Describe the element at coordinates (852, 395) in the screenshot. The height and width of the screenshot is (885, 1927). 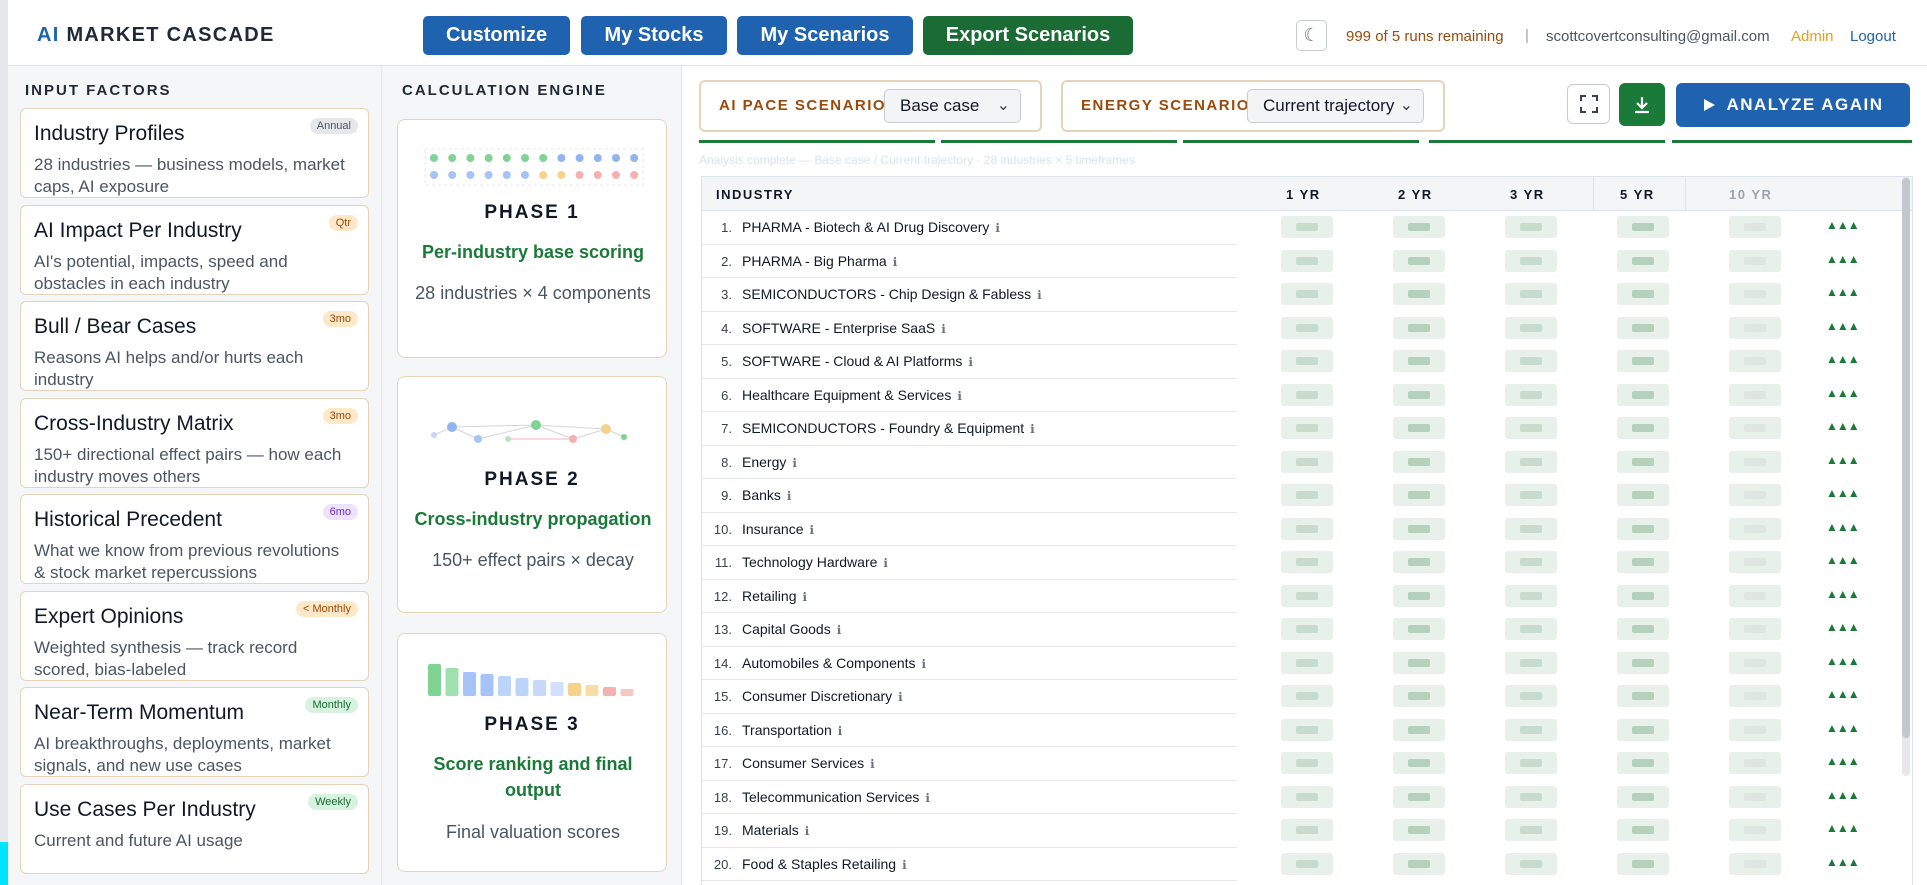
I see `industry-name: Healthcare Equipment & Services ℹ` at that location.